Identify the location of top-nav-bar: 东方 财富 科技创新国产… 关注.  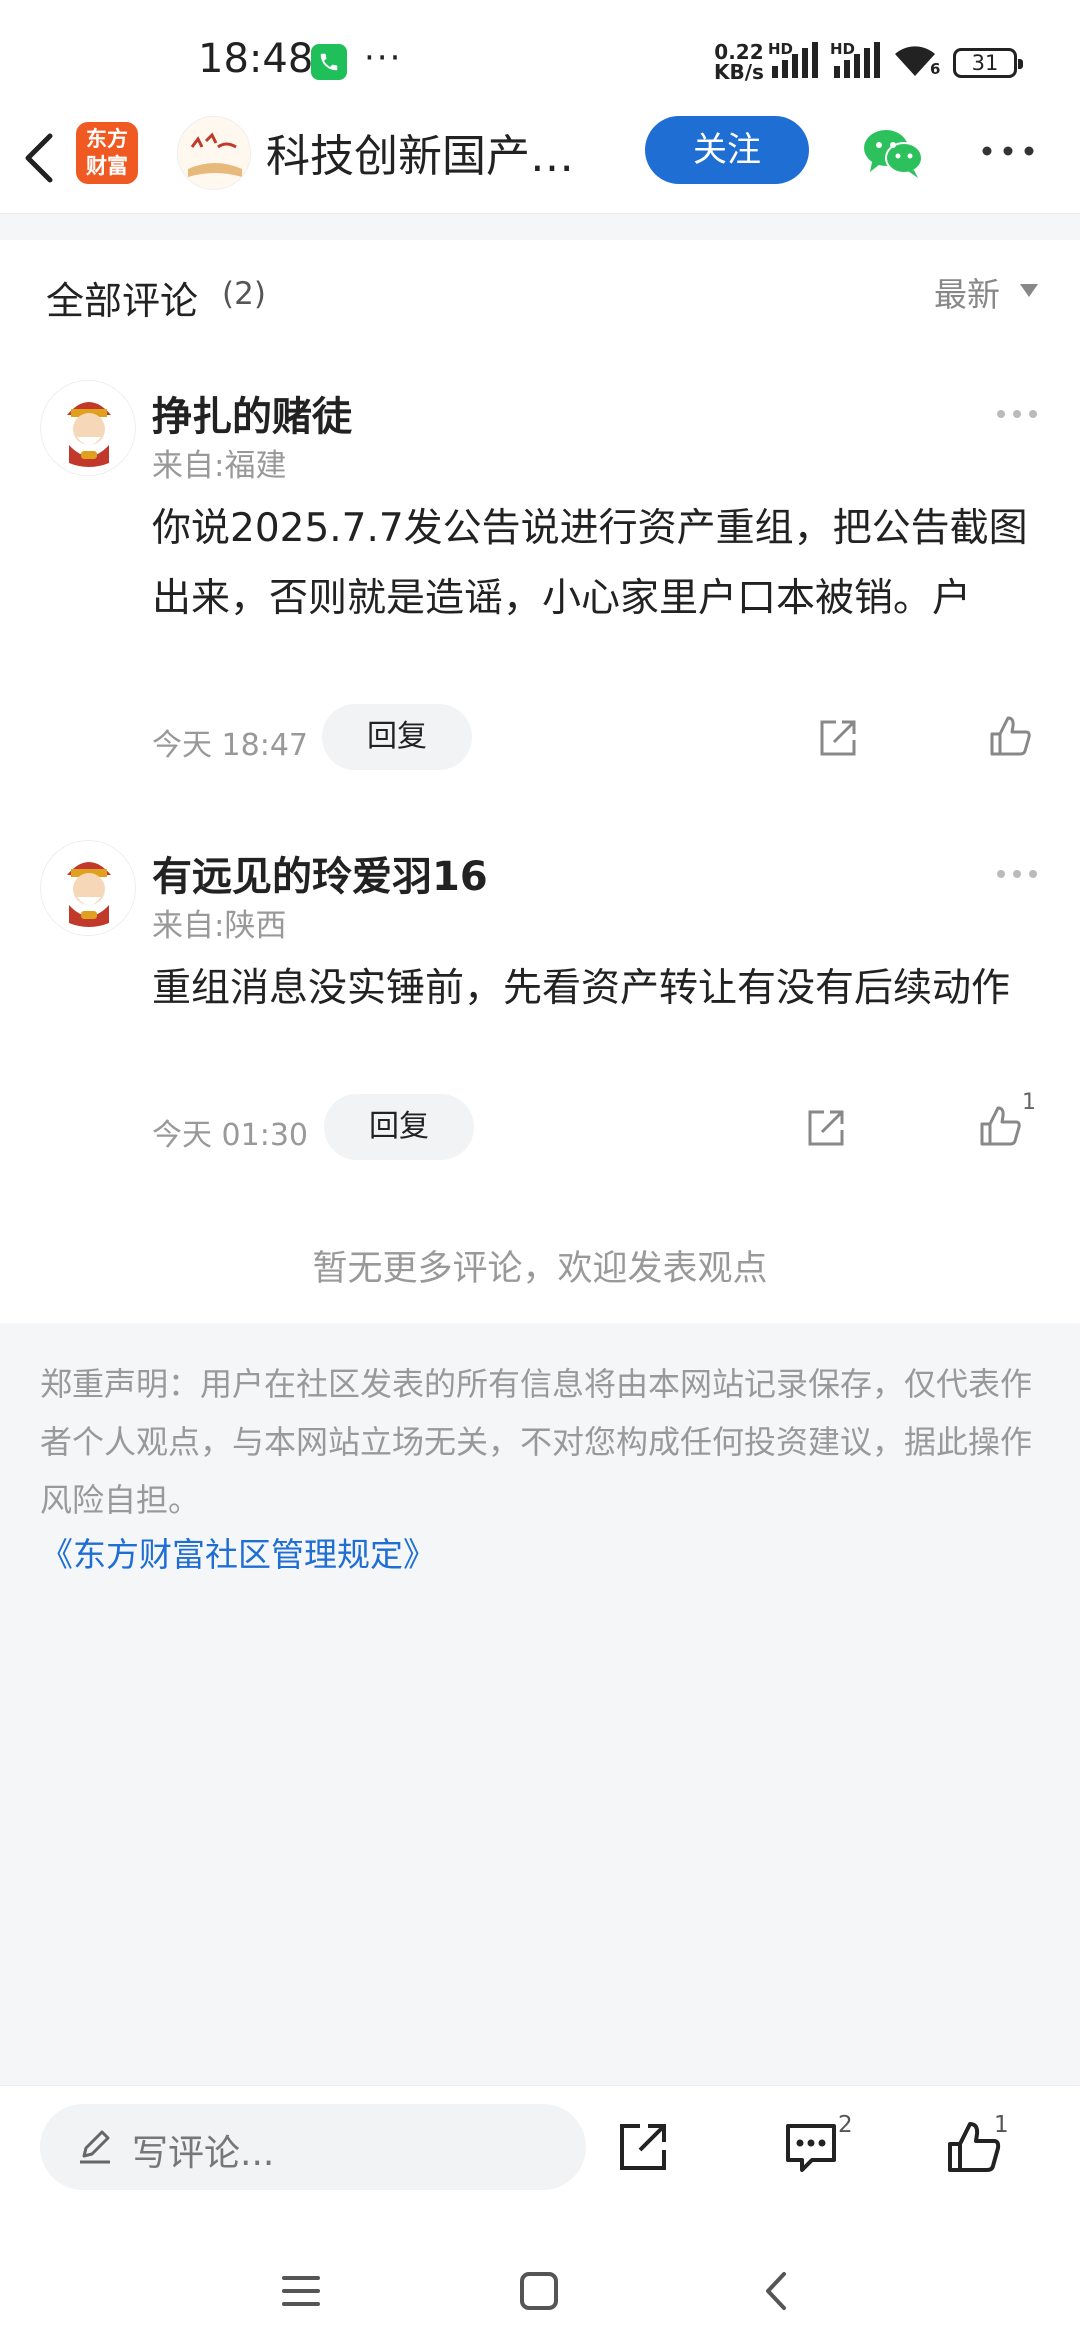
(540, 162).